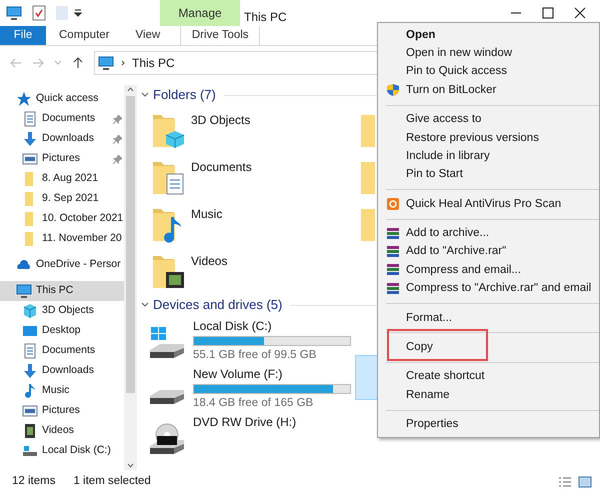  I want to click on sidebar-item: 9. Sep 2021, so click(62, 199).